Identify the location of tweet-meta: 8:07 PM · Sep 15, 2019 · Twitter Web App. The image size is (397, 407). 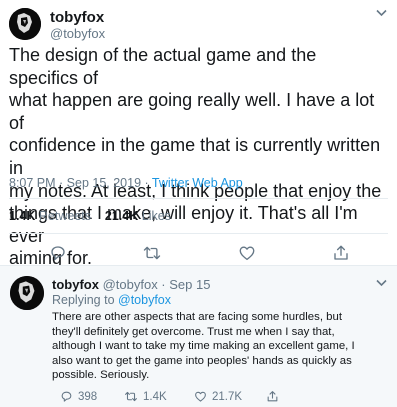
(126, 183).